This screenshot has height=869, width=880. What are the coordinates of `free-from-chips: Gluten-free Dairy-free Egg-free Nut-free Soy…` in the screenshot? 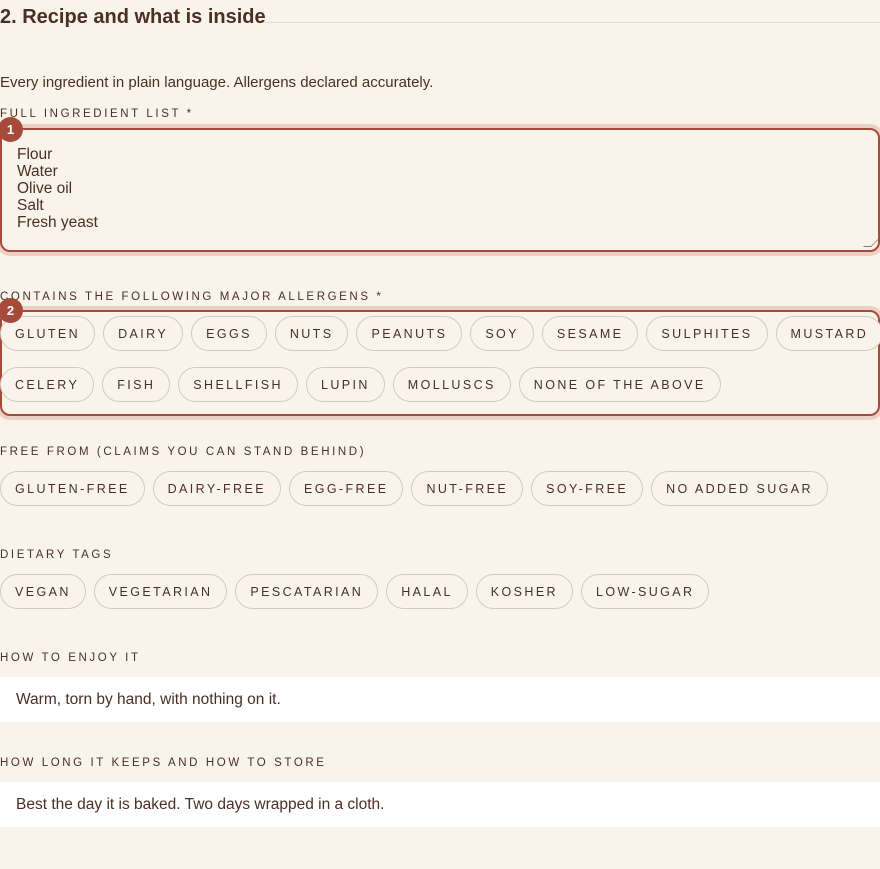 It's located at (414, 488).